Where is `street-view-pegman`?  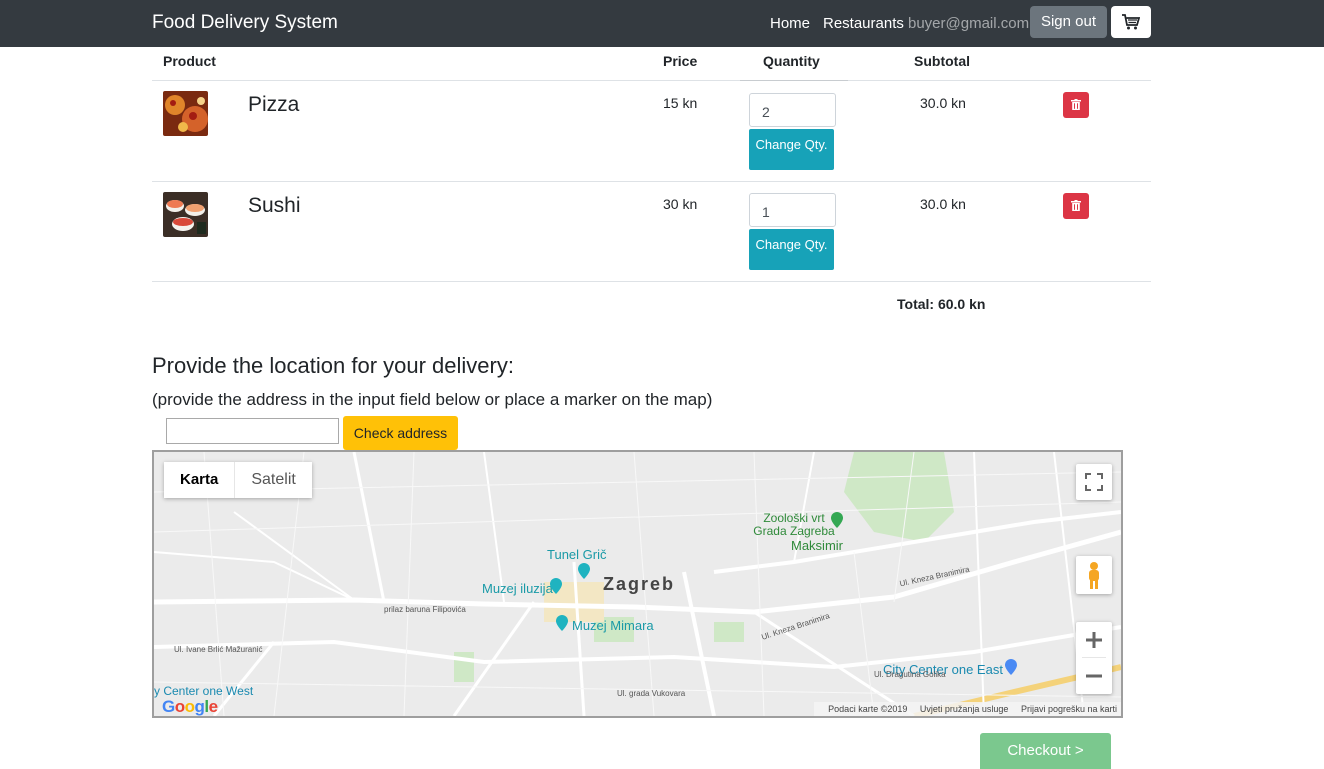 street-view-pegman is located at coordinates (1094, 575).